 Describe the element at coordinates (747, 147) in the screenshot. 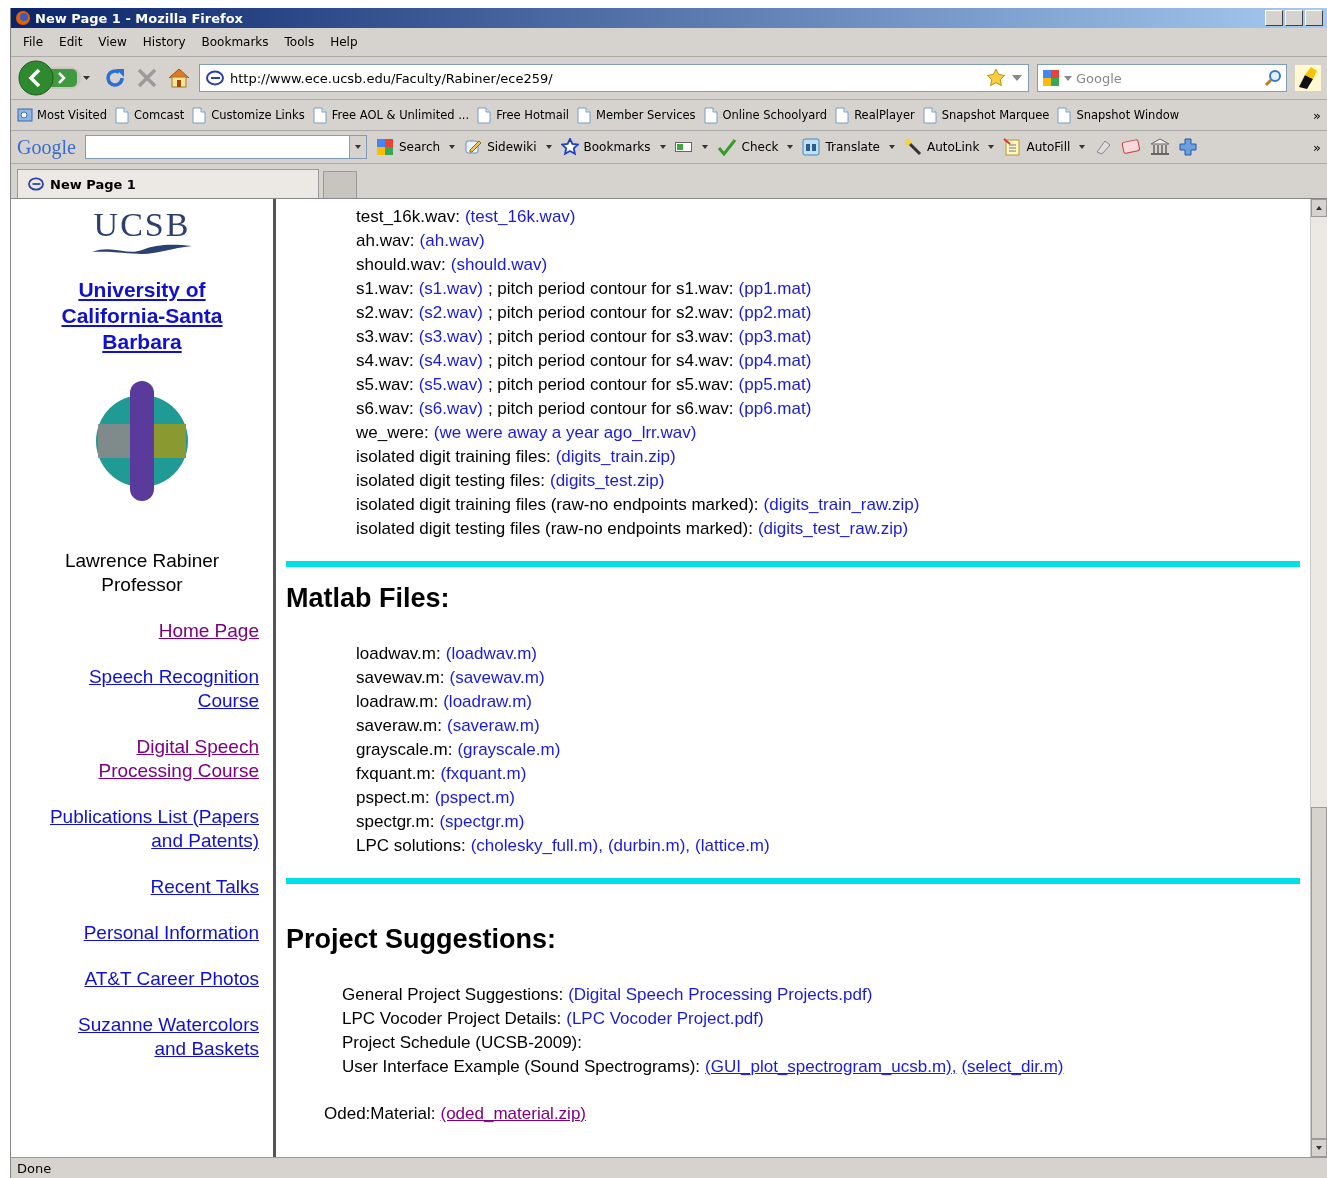

I see `toolbar-button: Check` at that location.